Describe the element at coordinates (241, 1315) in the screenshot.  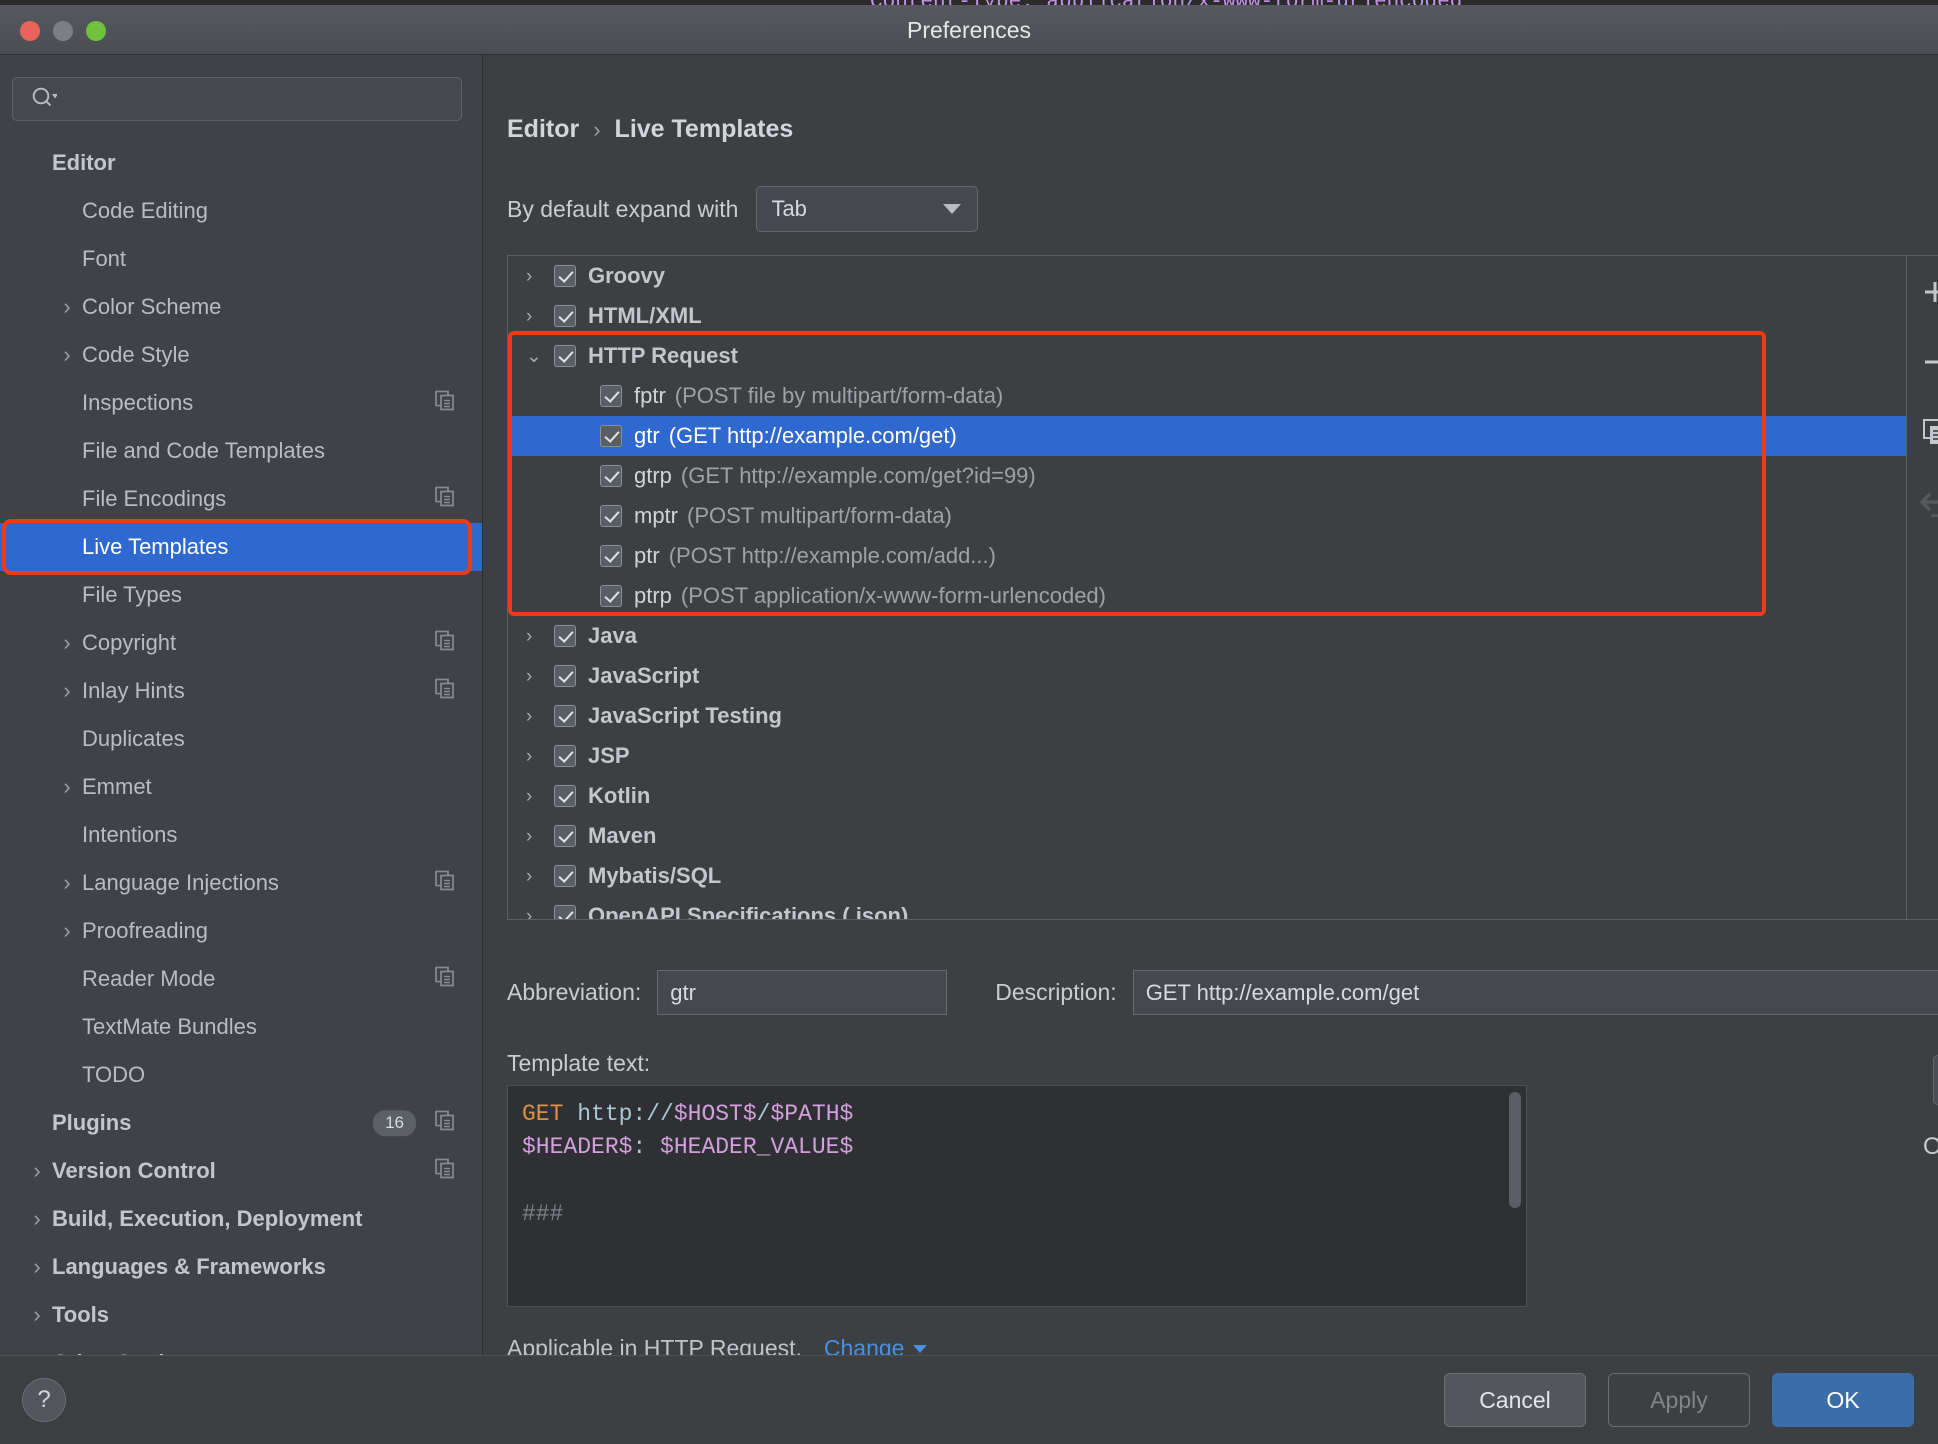
I see `sidebar-item-tools: › Tools` at that location.